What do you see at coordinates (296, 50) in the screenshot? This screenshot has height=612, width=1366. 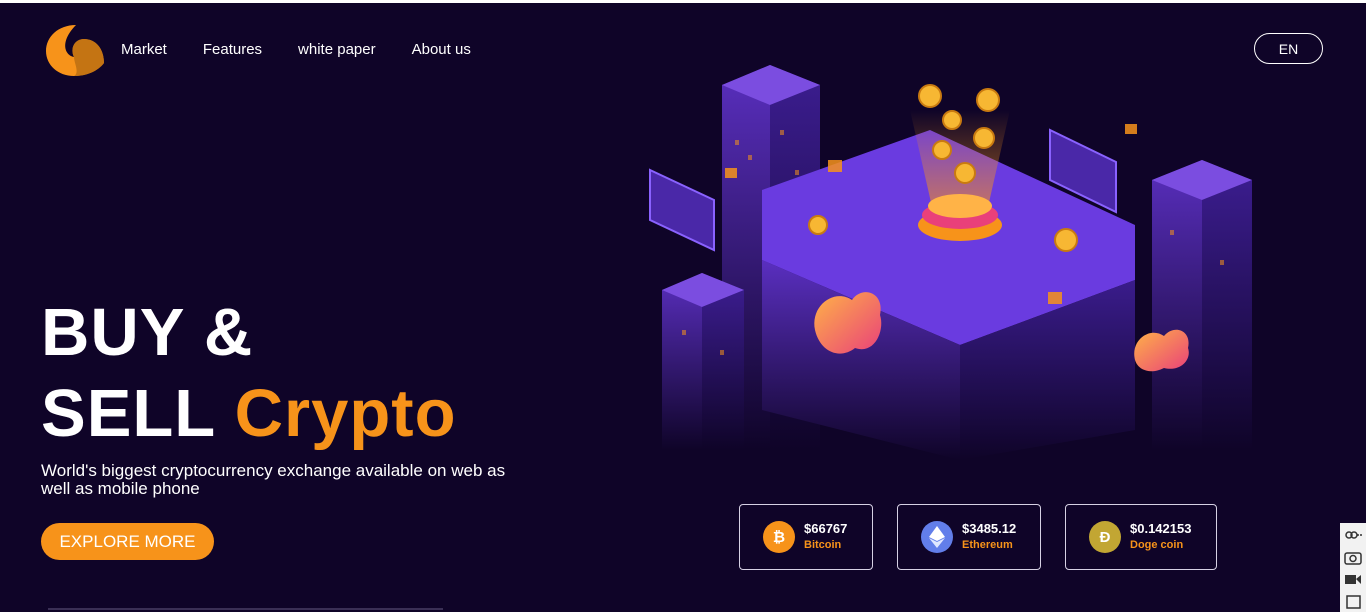 I see `main-nav: Market Features white paper About us` at bounding box center [296, 50].